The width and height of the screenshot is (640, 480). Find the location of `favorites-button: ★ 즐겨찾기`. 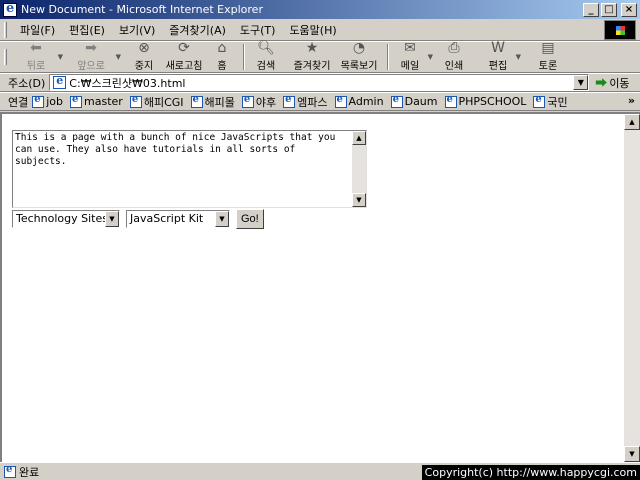

favorites-button: ★ 즐겨찾기 is located at coordinates (312, 56).